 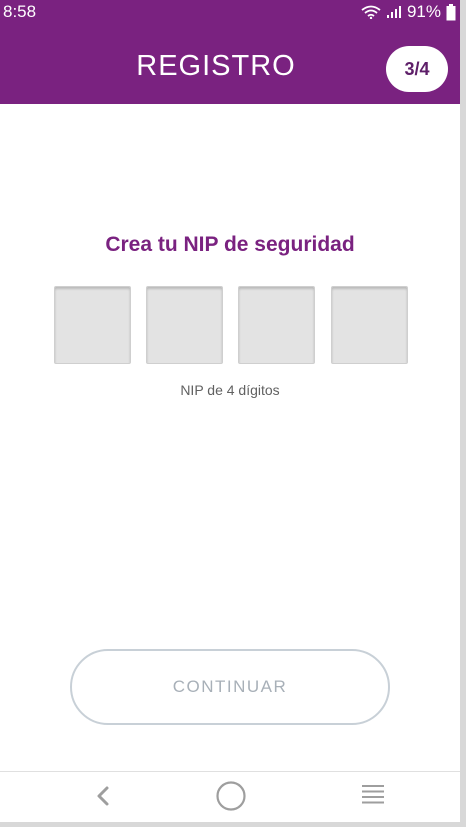 I want to click on battery-percent: 91%, so click(x=423, y=11).